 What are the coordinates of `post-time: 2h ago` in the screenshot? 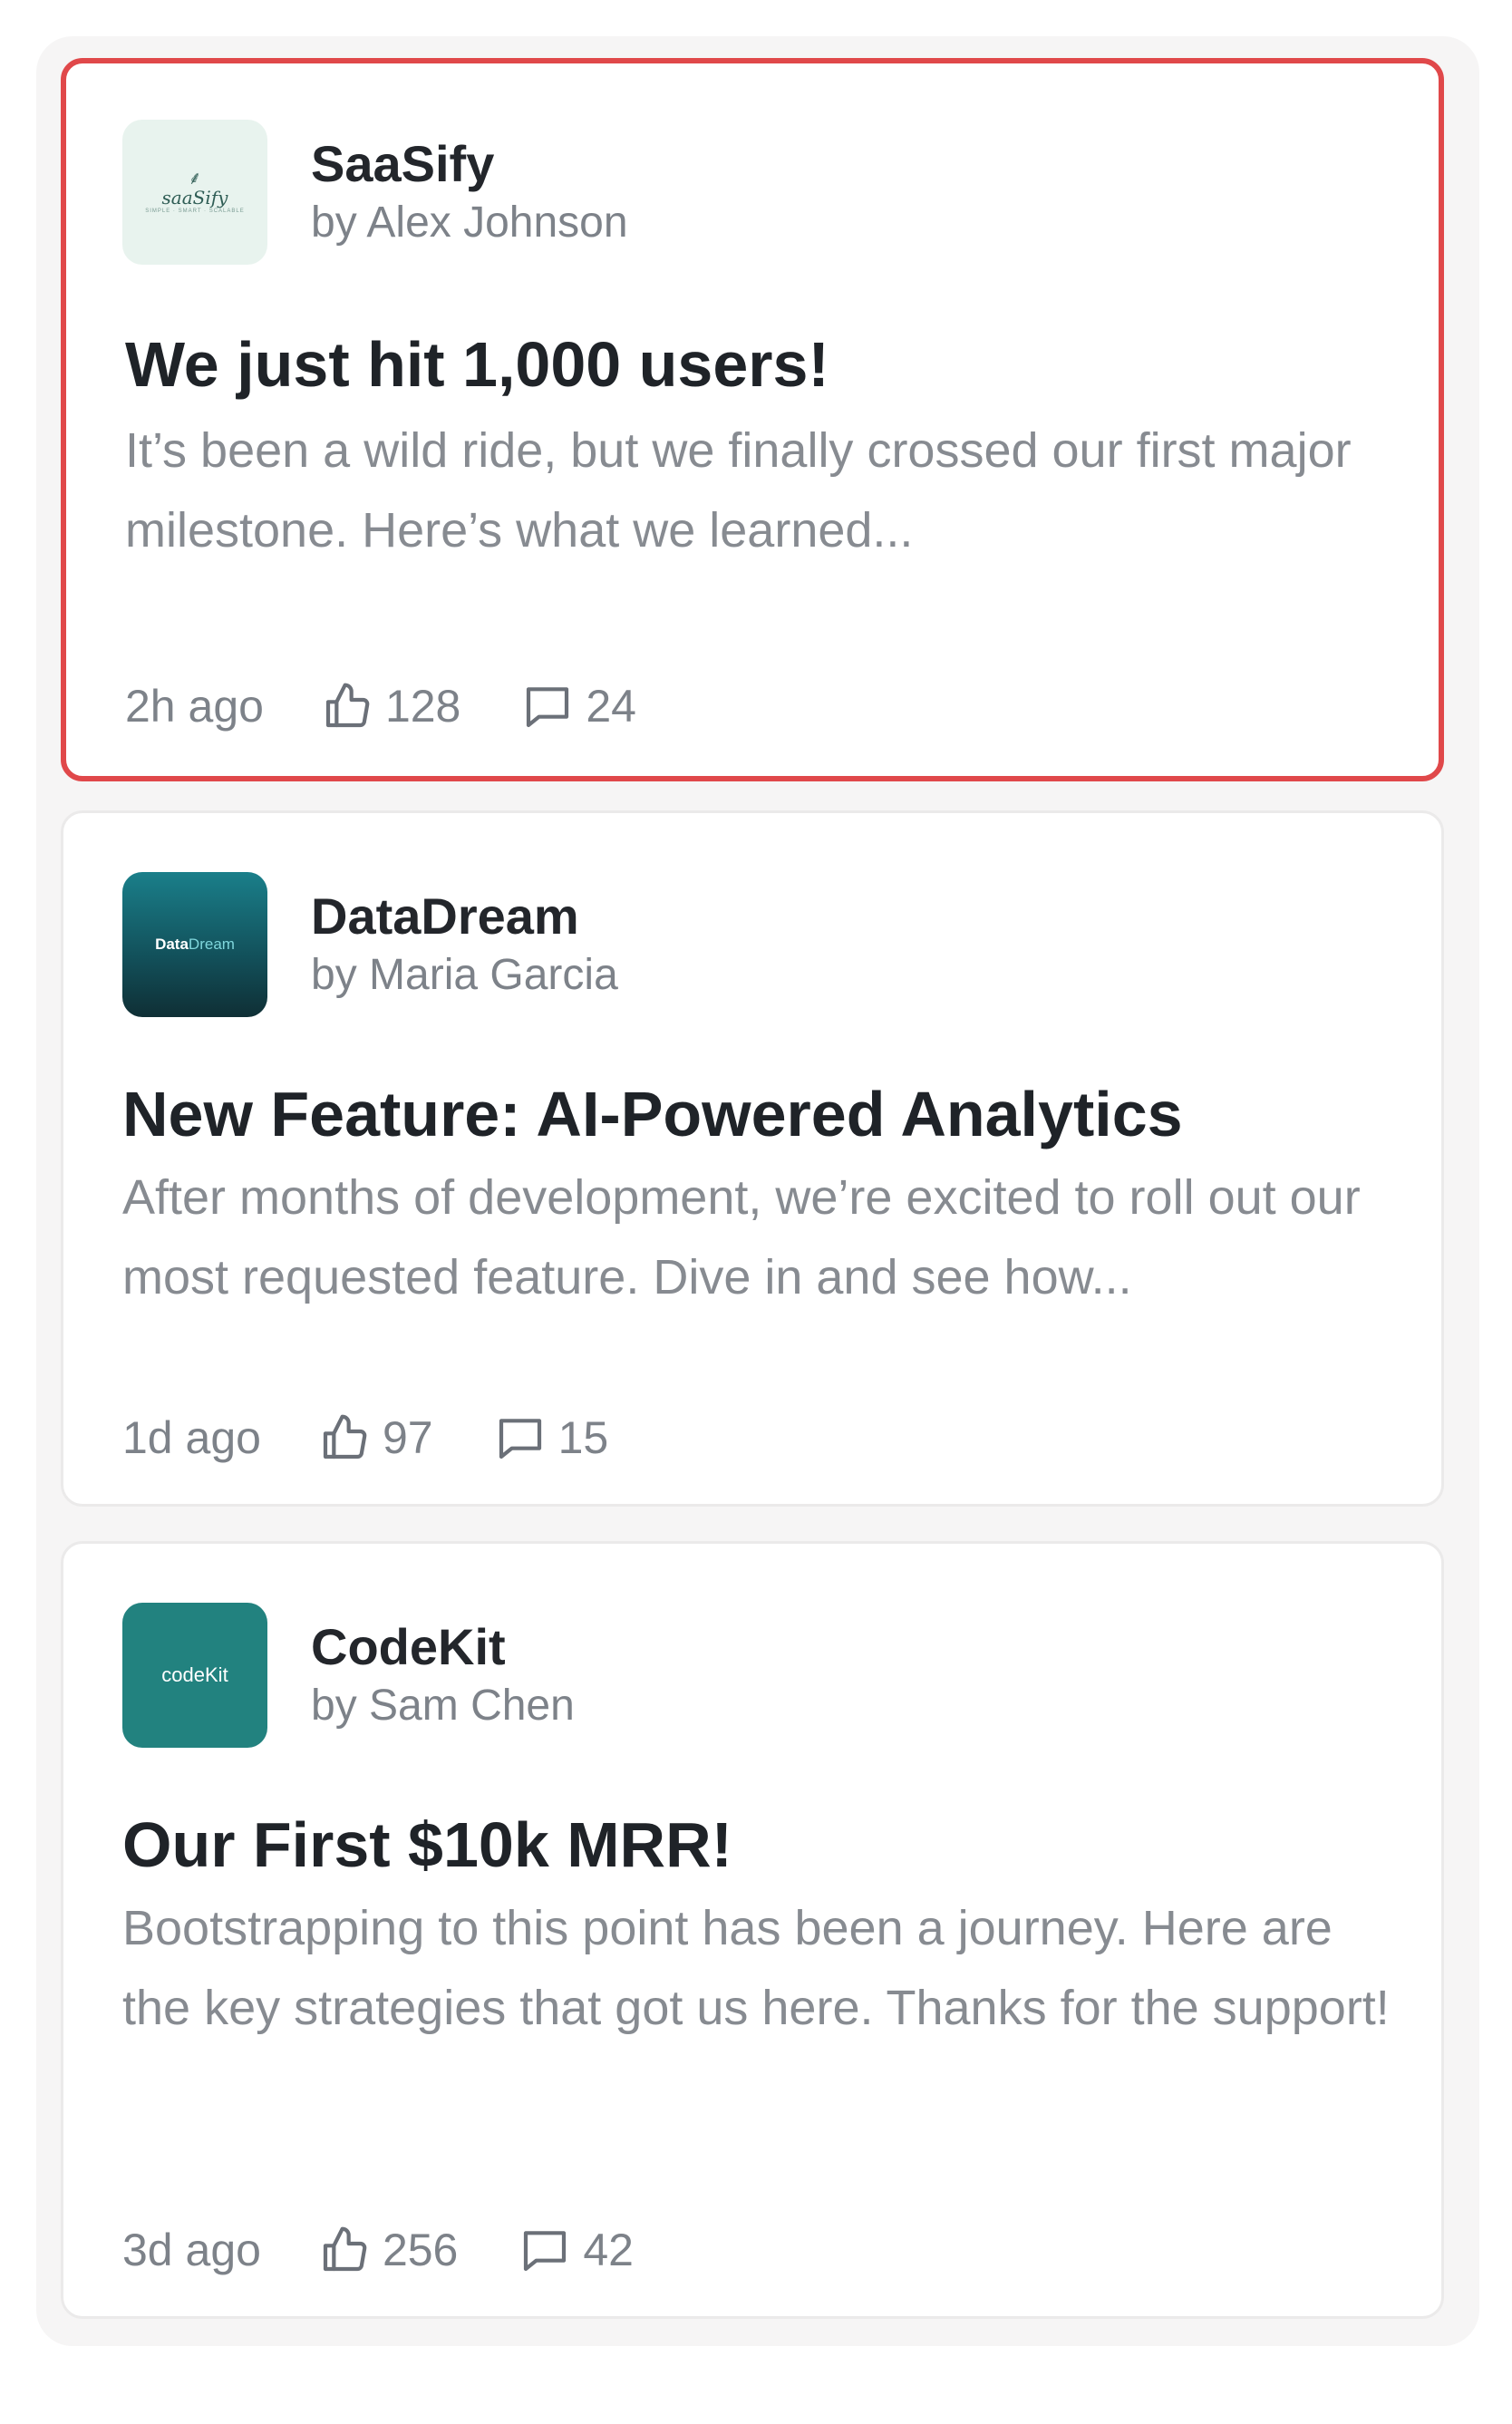 It's located at (195, 706).